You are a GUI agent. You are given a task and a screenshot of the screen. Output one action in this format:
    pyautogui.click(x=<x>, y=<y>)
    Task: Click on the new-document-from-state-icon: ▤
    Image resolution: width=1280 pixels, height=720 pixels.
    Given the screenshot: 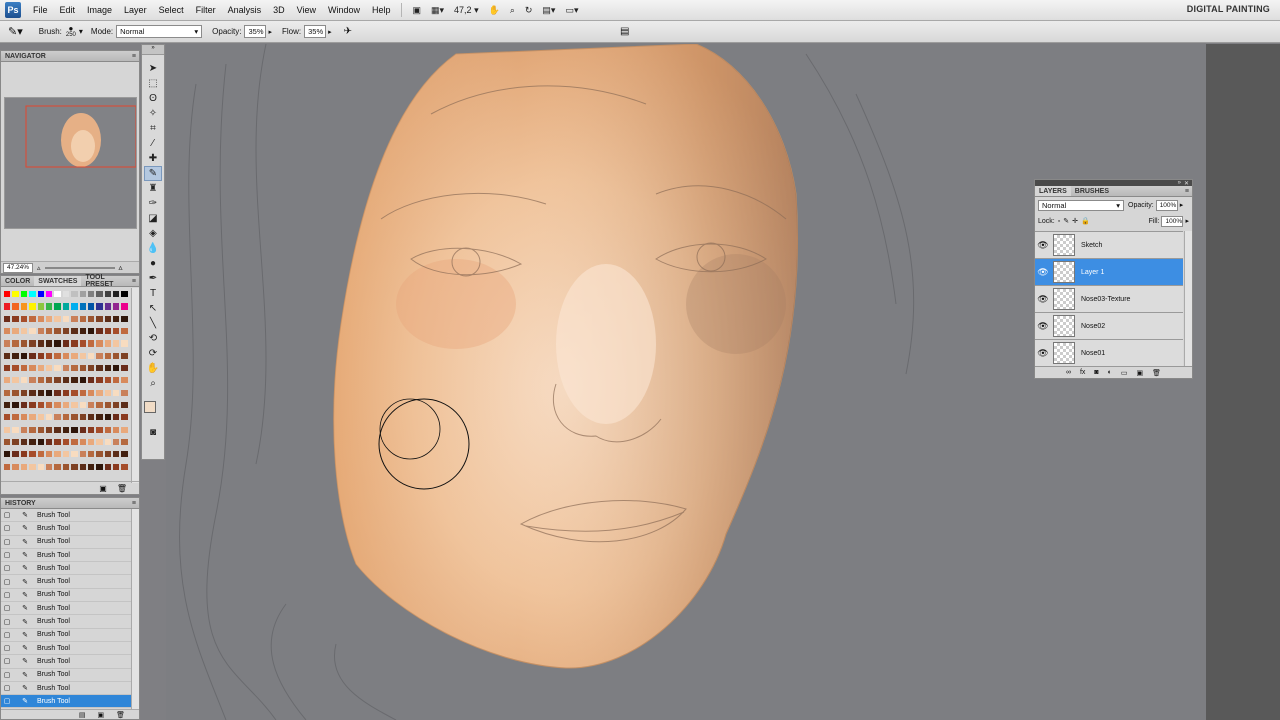 What is the action you would take?
    pyautogui.click(x=82, y=715)
    